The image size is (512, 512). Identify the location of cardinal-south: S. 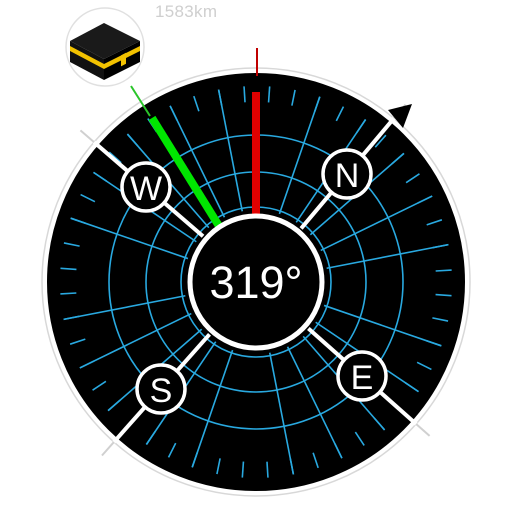
(161, 389).